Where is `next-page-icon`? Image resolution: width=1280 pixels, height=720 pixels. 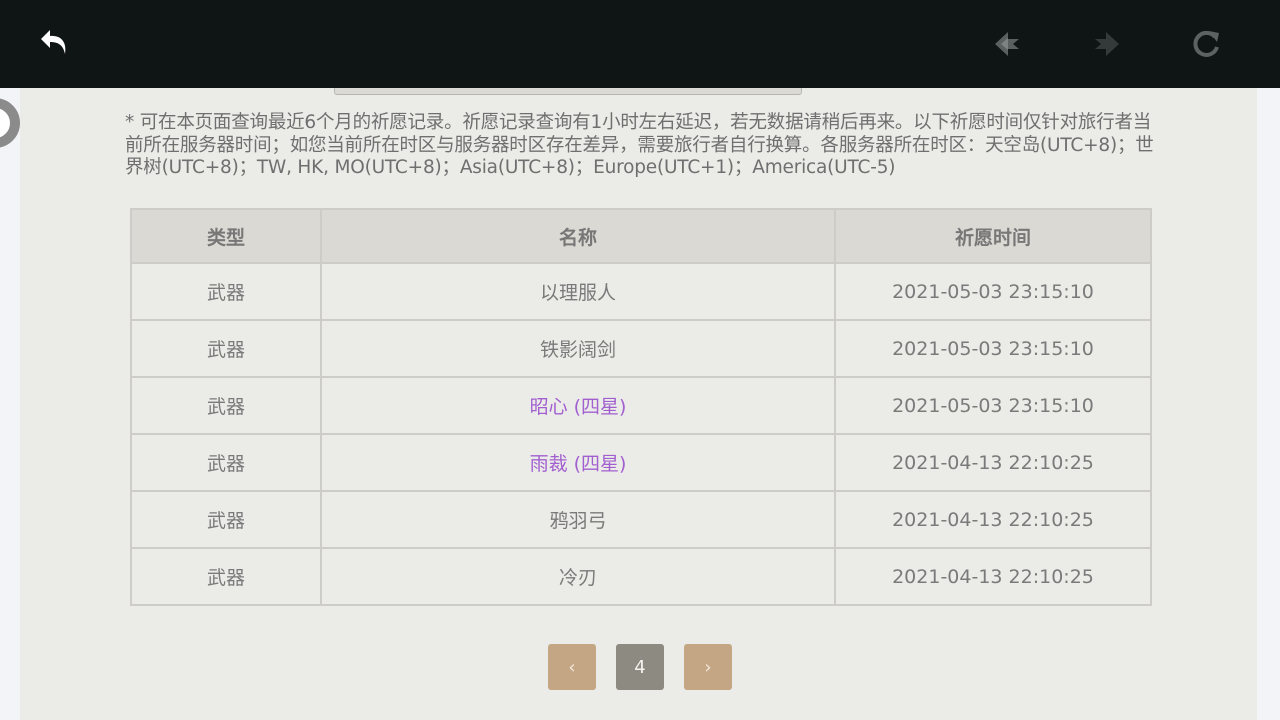 next-page-icon is located at coordinates (1107, 44).